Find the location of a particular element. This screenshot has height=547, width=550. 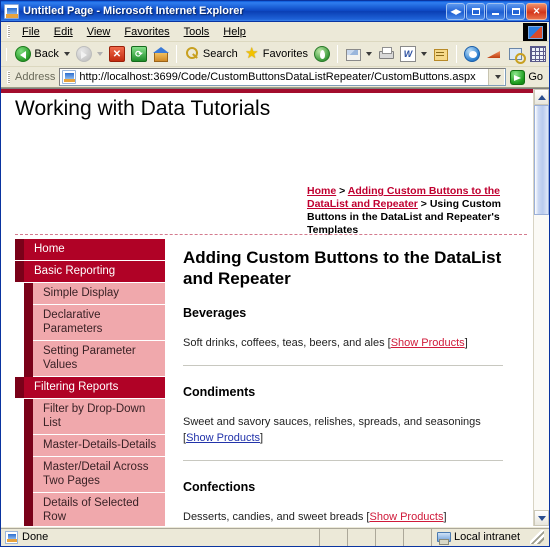

edit-word-button: W is located at coordinates (413, 54).